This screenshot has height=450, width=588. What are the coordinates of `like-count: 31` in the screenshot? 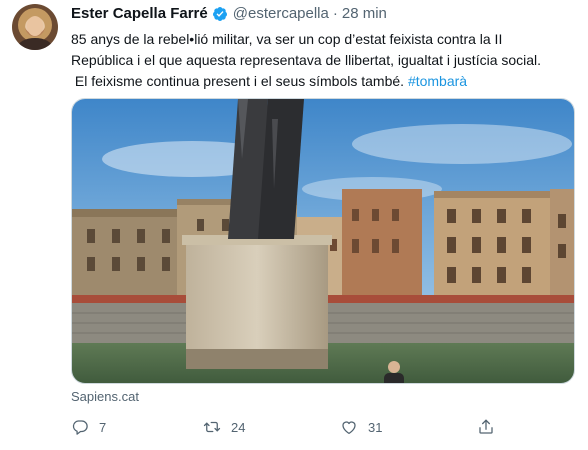 It's located at (375, 427).